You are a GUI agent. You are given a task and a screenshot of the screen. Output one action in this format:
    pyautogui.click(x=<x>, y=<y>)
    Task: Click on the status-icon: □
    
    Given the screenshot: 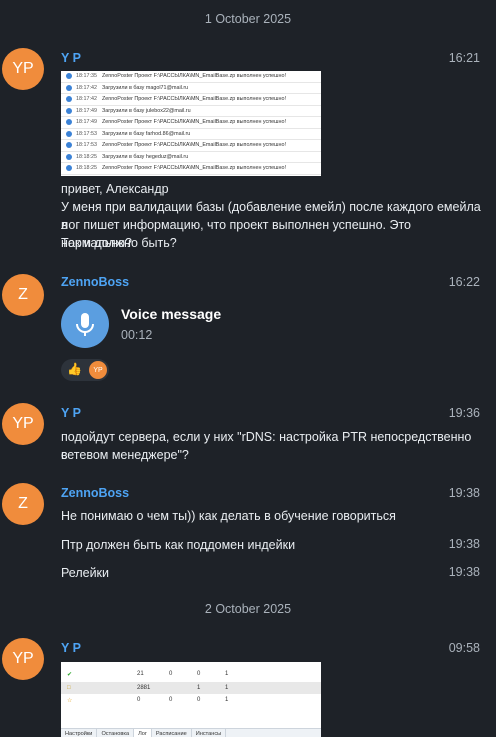 What is the action you would take?
    pyautogui.click(x=69, y=688)
    